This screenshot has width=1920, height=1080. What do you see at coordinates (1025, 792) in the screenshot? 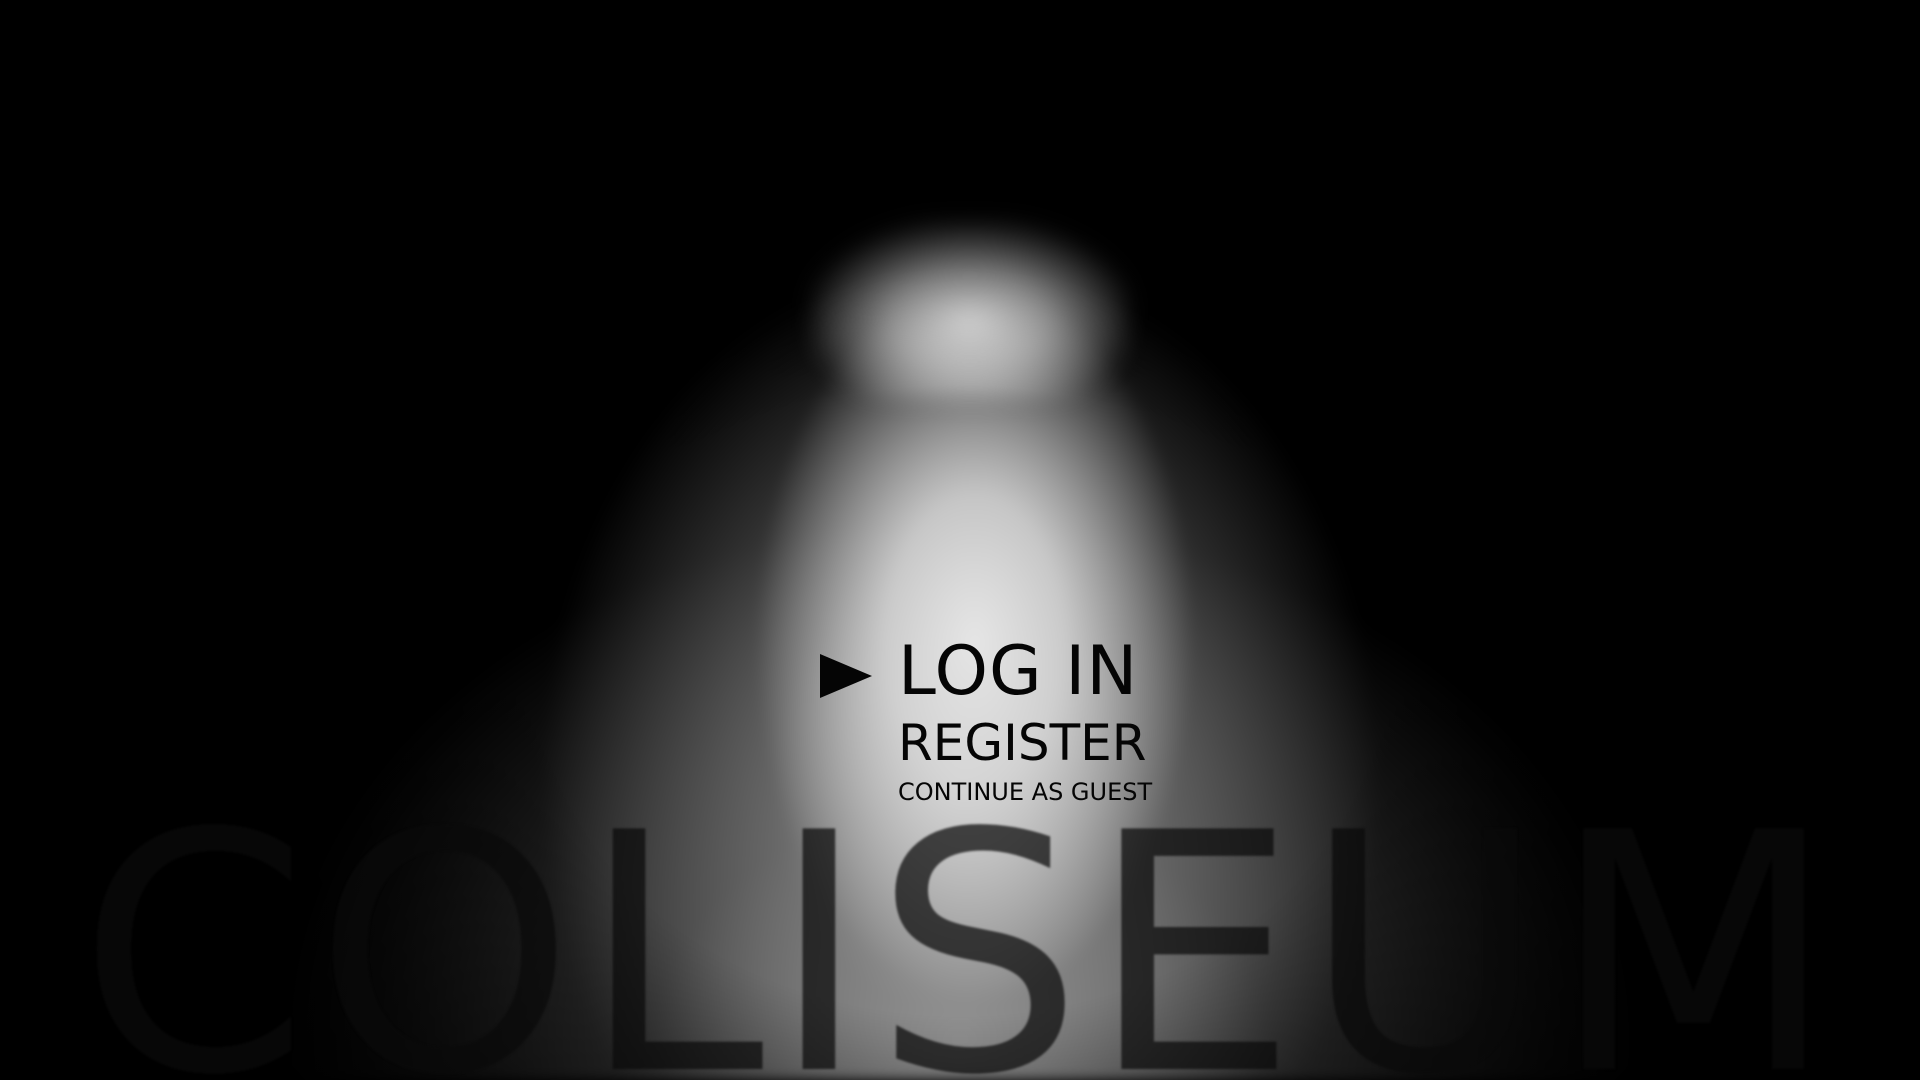
I see `continue-as-guest-label: CONTINUE AS GUEST` at bounding box center [1025, 792].